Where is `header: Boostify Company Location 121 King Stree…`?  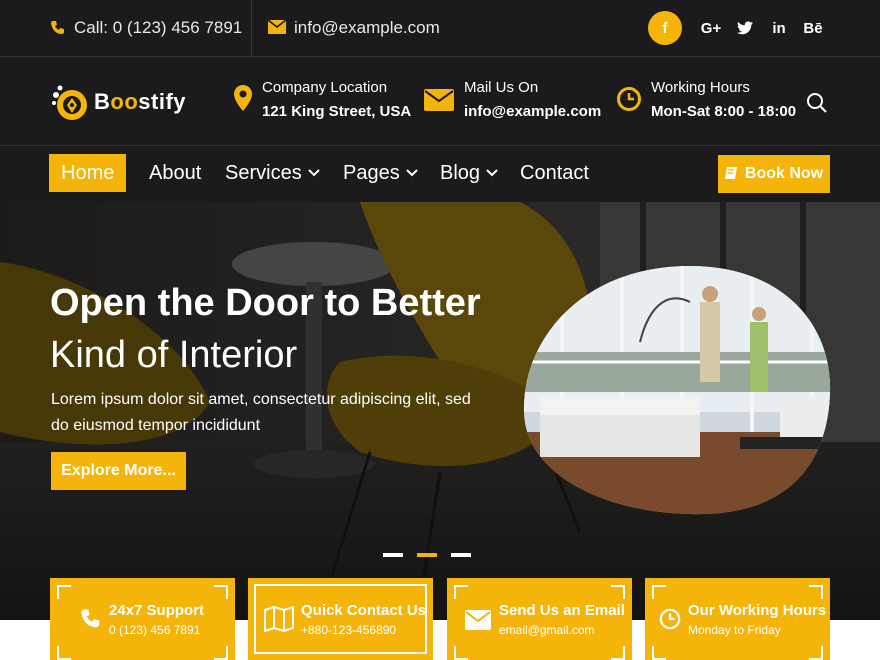
header: Boostify Company Location 121 King Stree… is located at coordinates (440, 101).